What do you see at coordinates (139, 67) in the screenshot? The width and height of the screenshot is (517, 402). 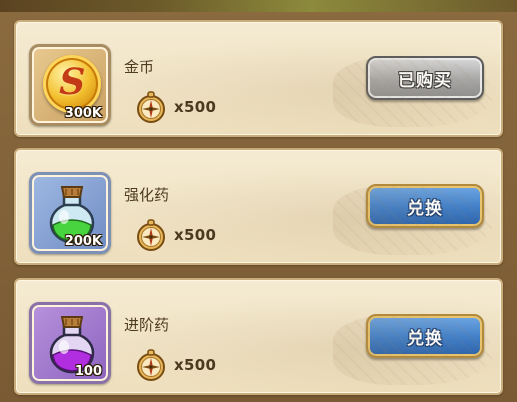 I see `item-name: 金币` at bounding box center [139, 67].